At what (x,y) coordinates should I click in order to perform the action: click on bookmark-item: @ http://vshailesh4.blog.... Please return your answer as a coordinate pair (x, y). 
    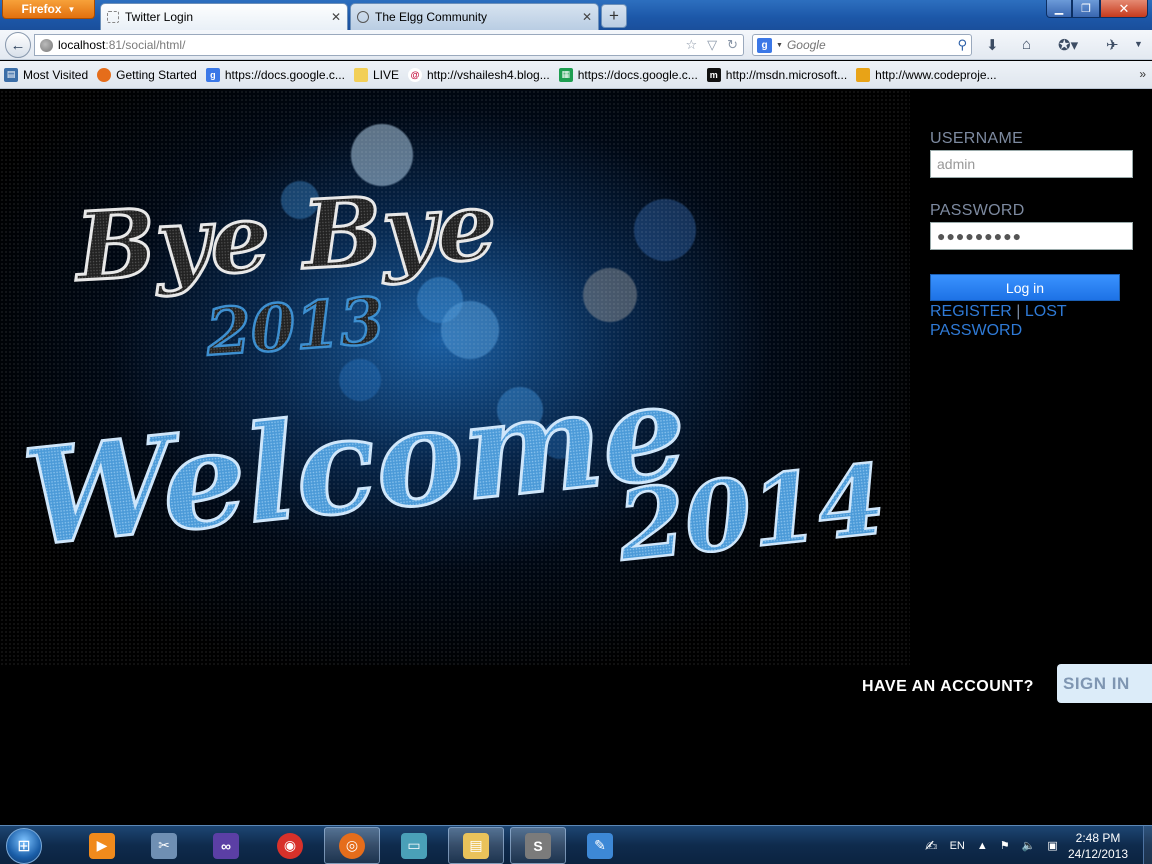
    Looking at the image, I should click on (478, 74).